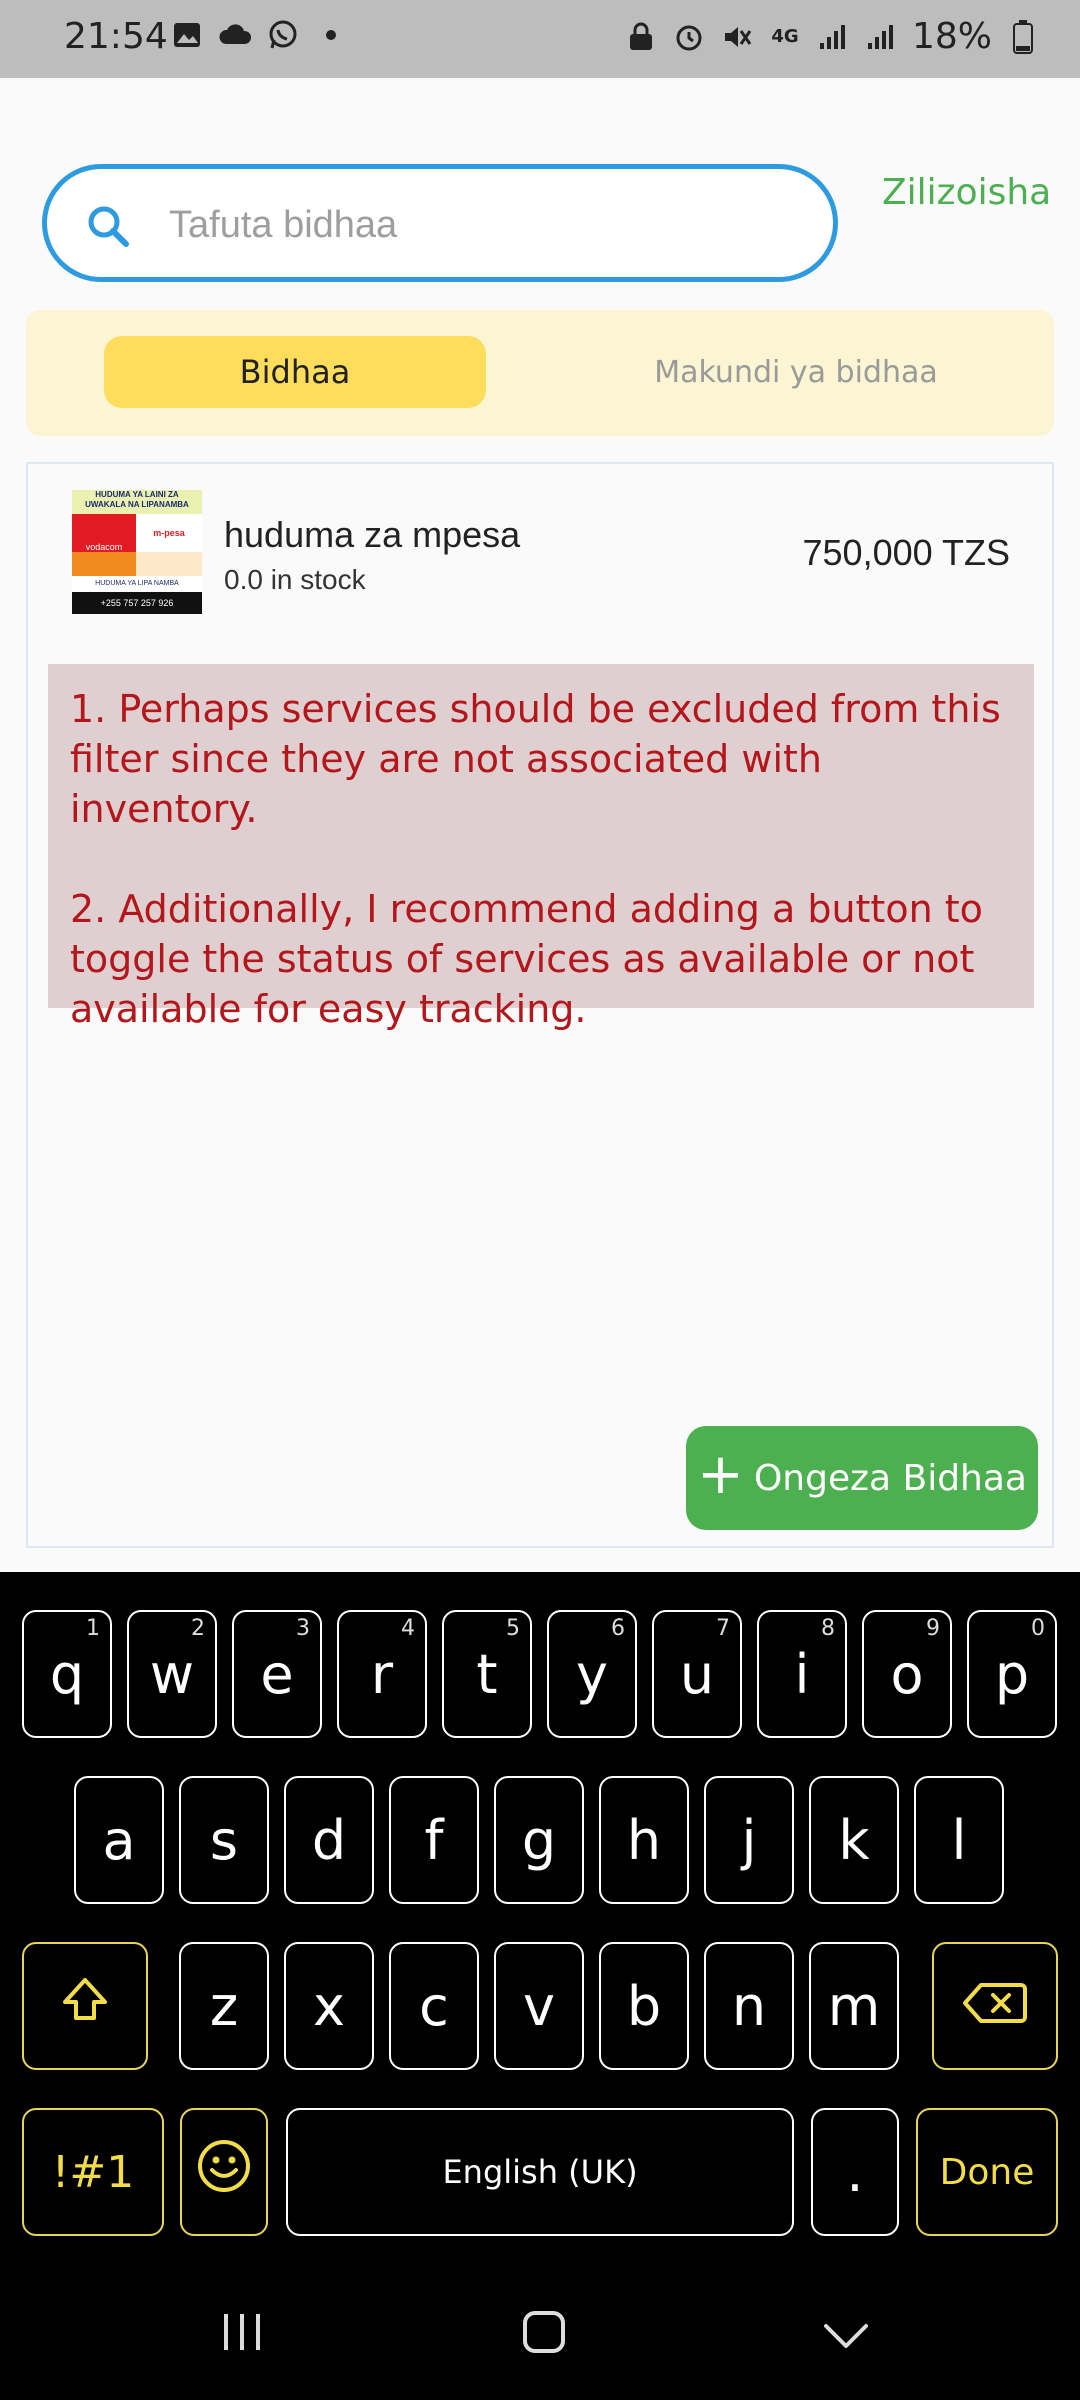  I want to click on status-time: 21:54, so click(116, 36).